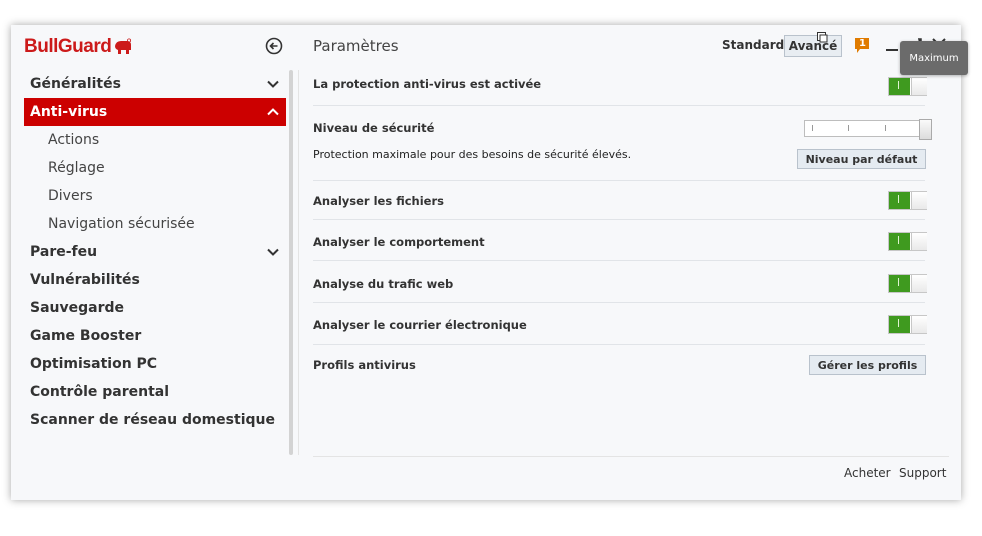  I want to click on logo-text: BullGuard, so click(68, 46).